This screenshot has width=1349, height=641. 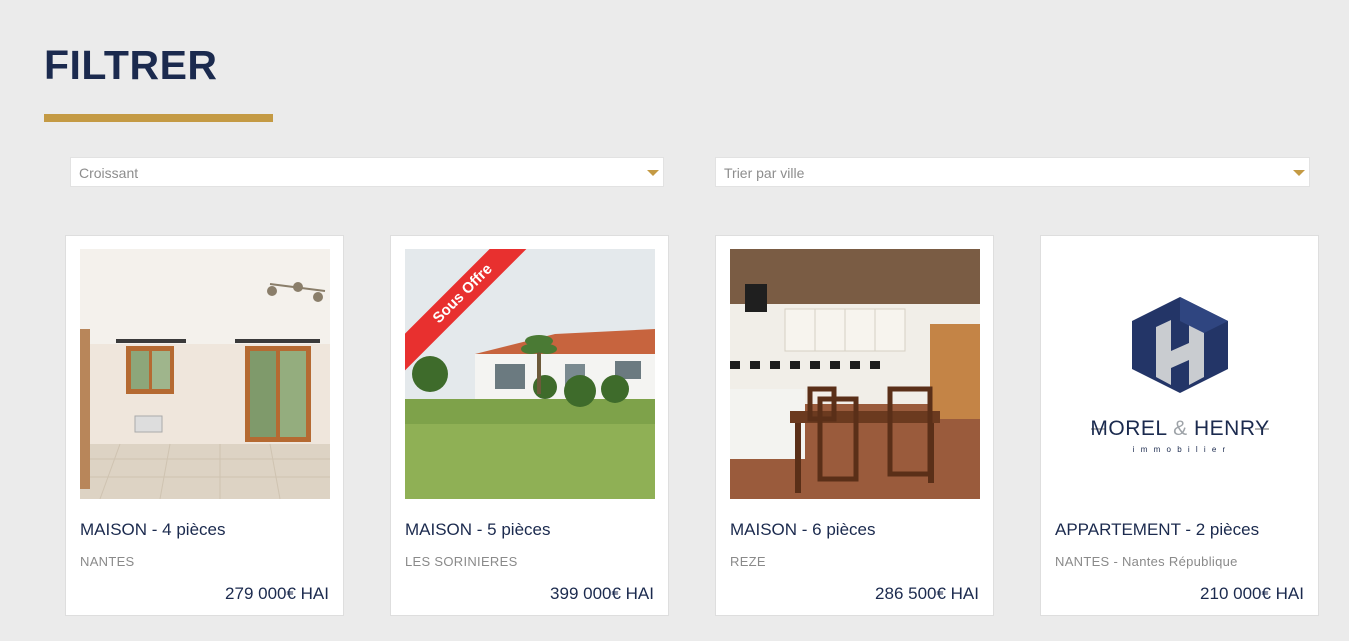 What do you see at coordinates (927, 593) in the screenshot?
I see `listing-price: 286 500€ HAI` at bounding box center [927, 593].